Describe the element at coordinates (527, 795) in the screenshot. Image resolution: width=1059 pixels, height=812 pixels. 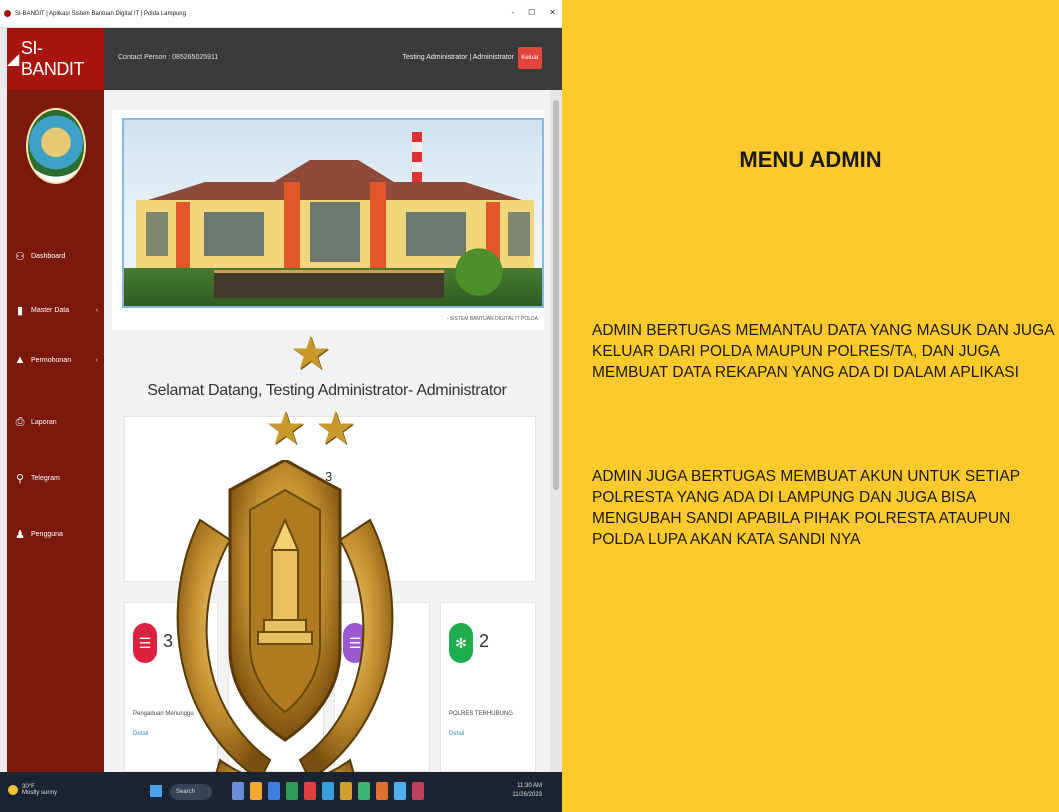
I see `clock-date: 11/26/2023` at that location.